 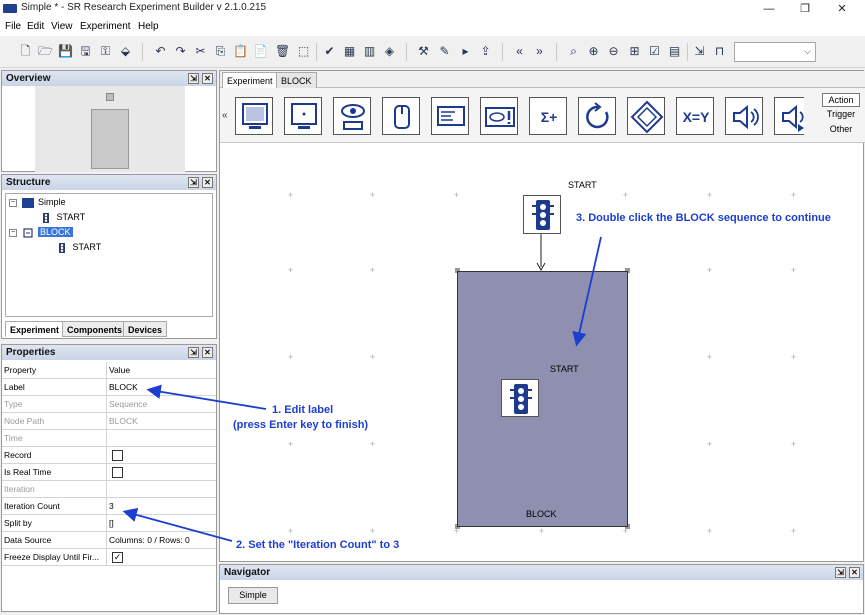 What do you see at coordinates (318, 545) in the screenshot?
I see `annotation-step-2: 2. Set the "Iteration Count" to 3` at bounding box center [318, 545].